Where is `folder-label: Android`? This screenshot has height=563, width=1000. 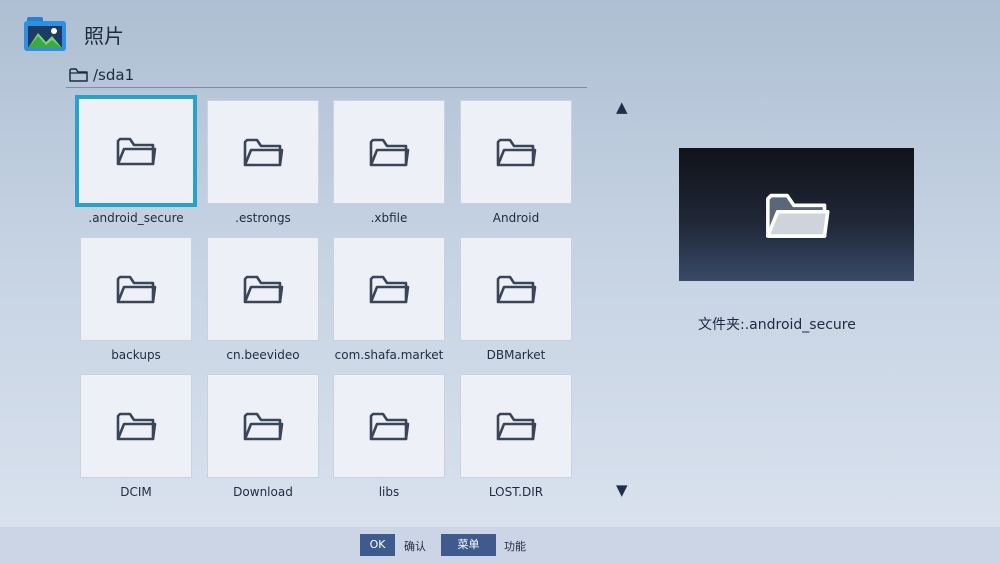 folder-label: Android is located at coordinates (516, 218).